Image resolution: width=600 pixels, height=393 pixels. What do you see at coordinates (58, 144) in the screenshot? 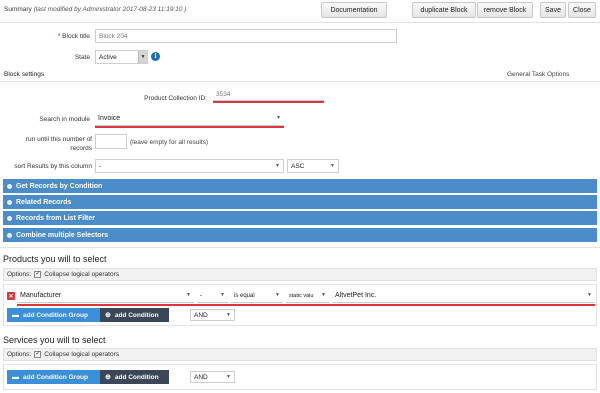
I see `run-until-label: run until this number of records` at bounding box center [58, 144].